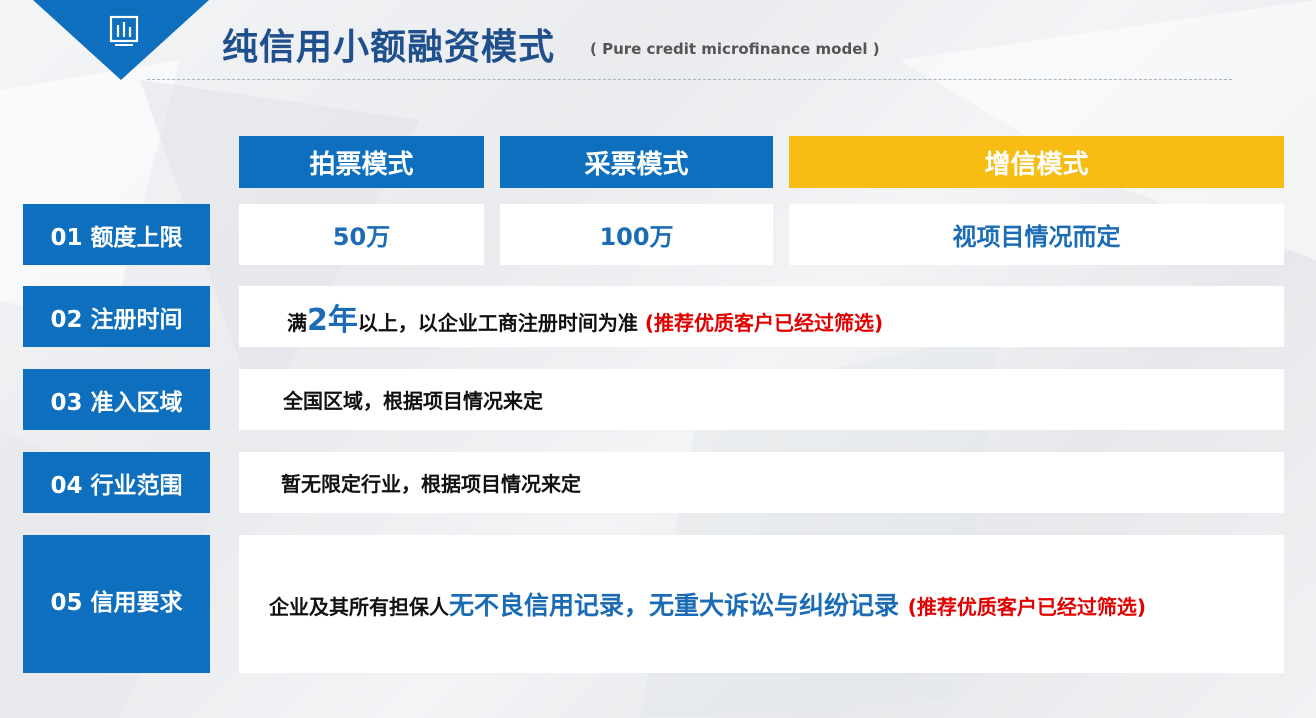 Image resolution: width=1316 pixels, height=718 pixels. Describe the element at coordinates (389, 47) in the screenshot. I see `page-title: 纯信用小额融资模式` at that location.